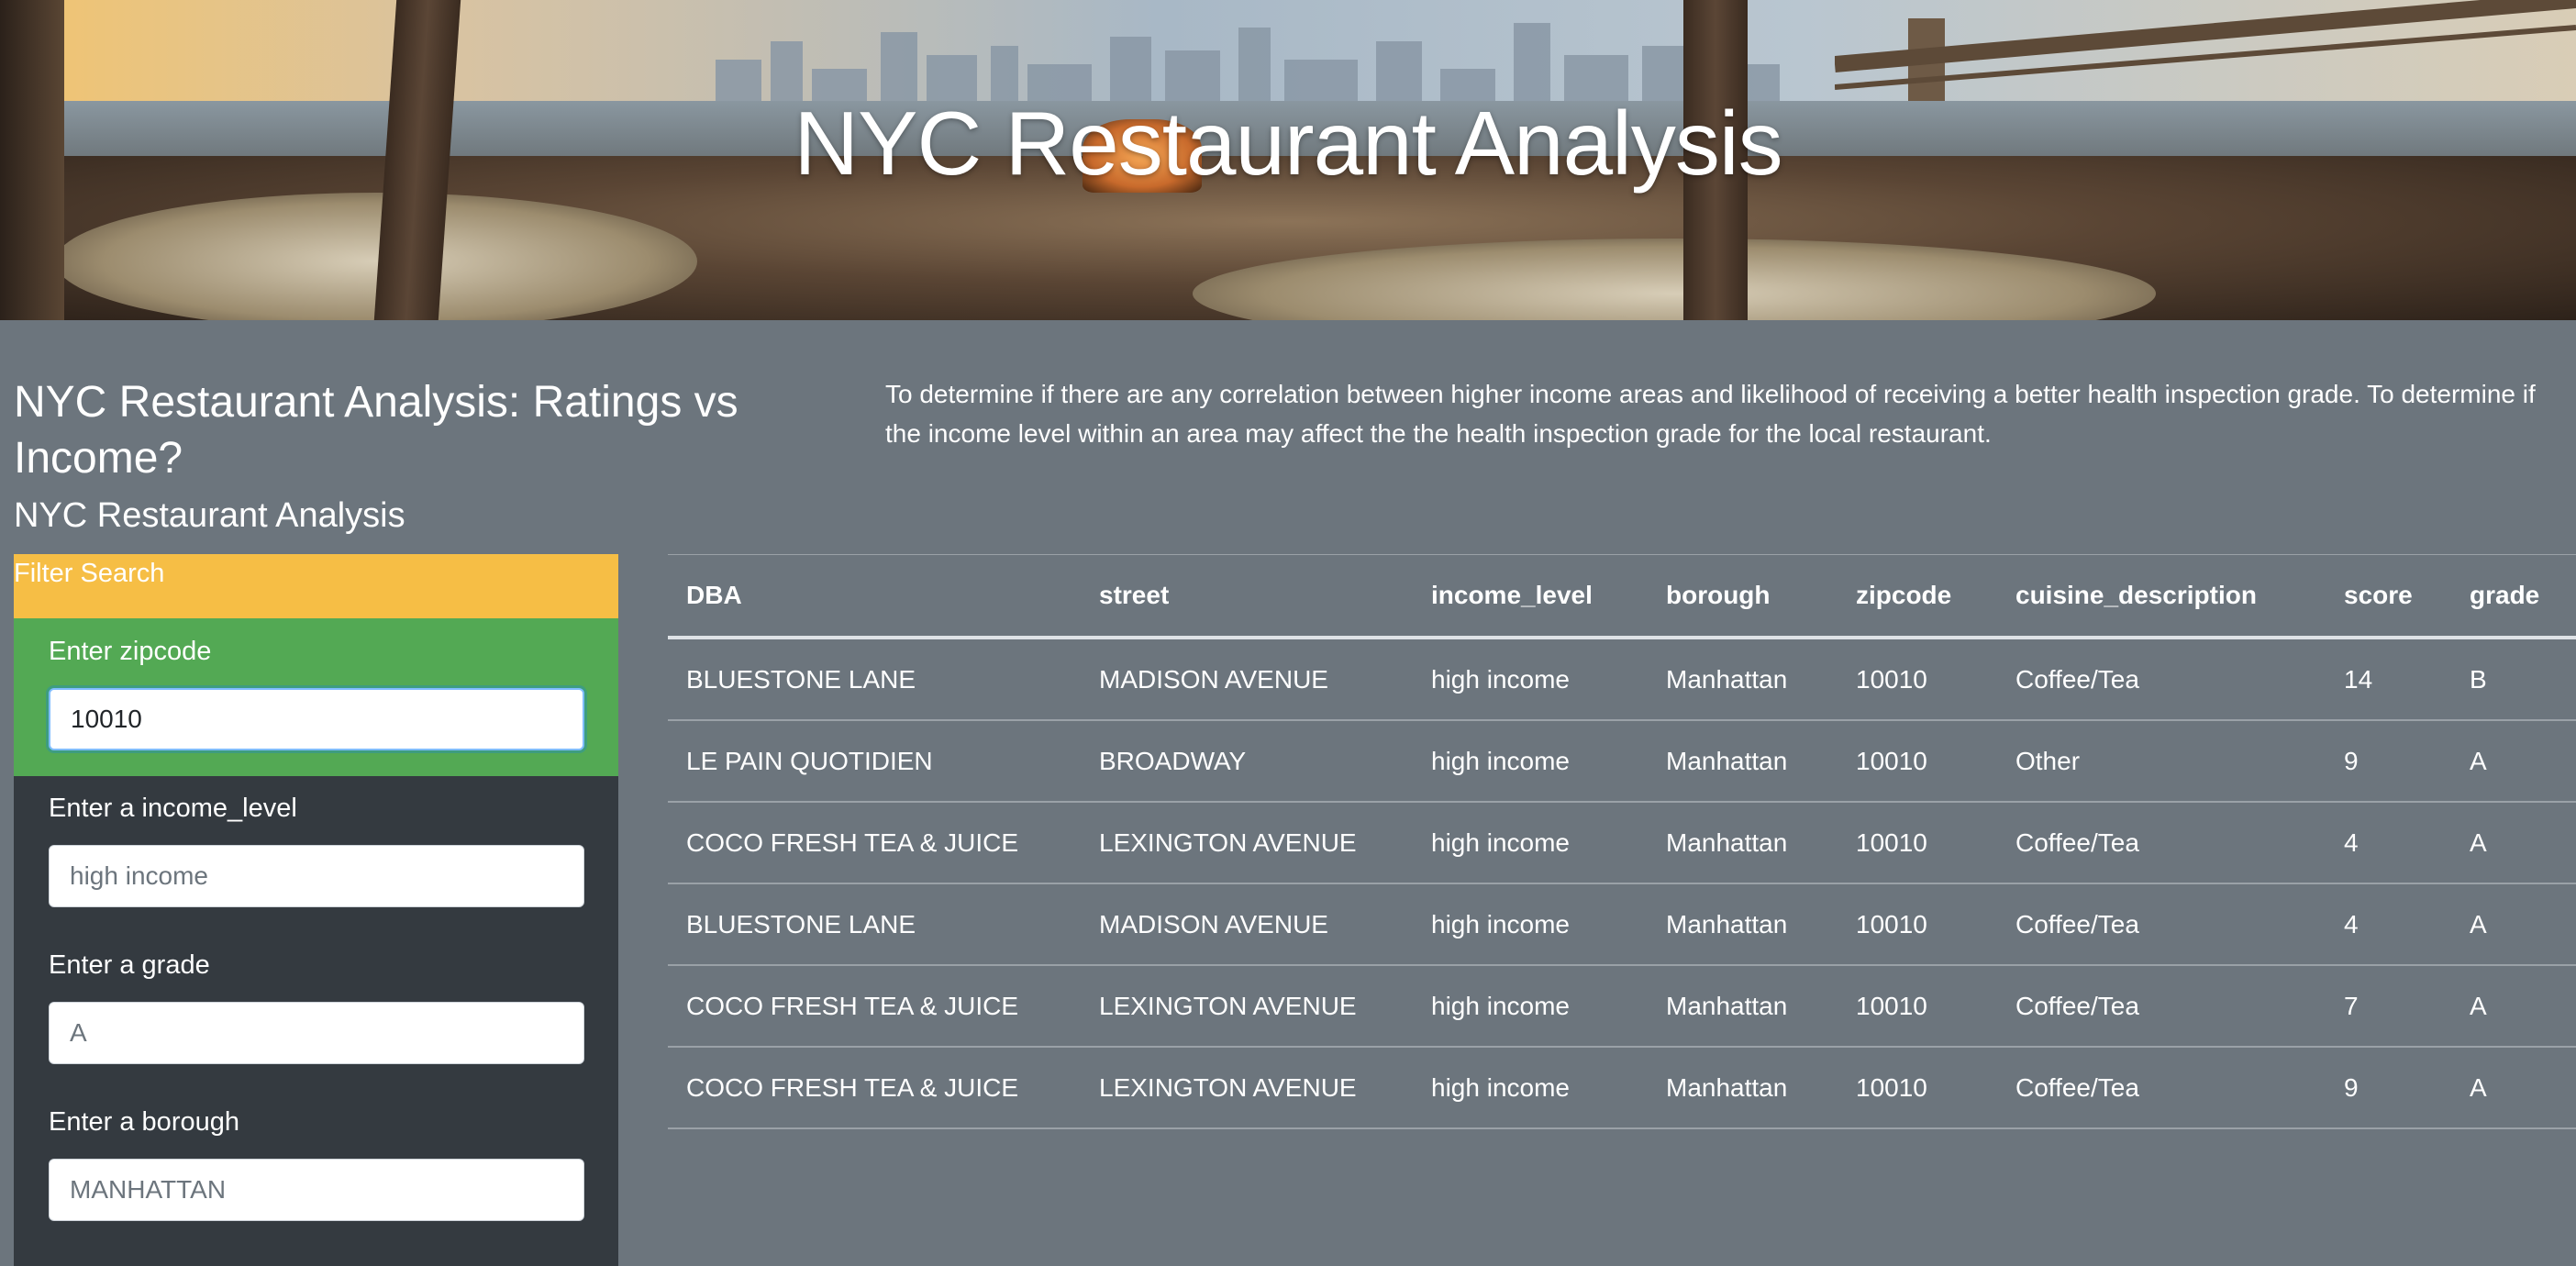 This screenshot has height=1266, width=2576. Describe the element at coordinates (1530, 596) in the screenshot. I see `column-header-income-level: income_level` at that location.